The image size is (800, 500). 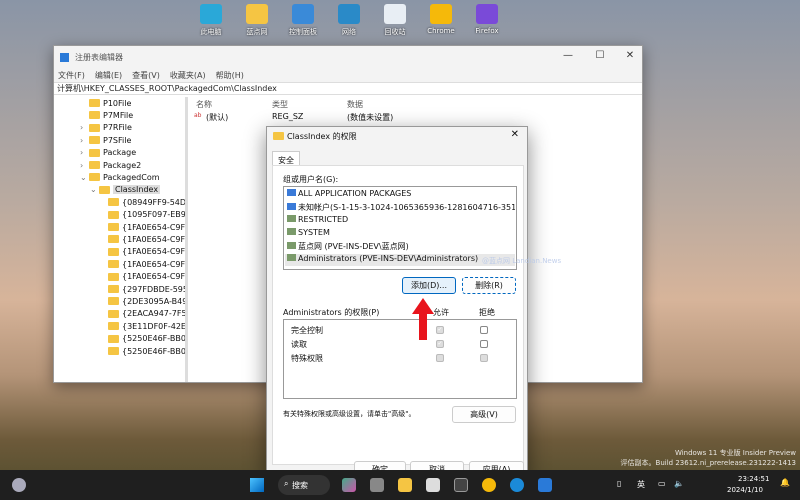 I want to click on tree-item: › Package, so click(x=108, y=153).